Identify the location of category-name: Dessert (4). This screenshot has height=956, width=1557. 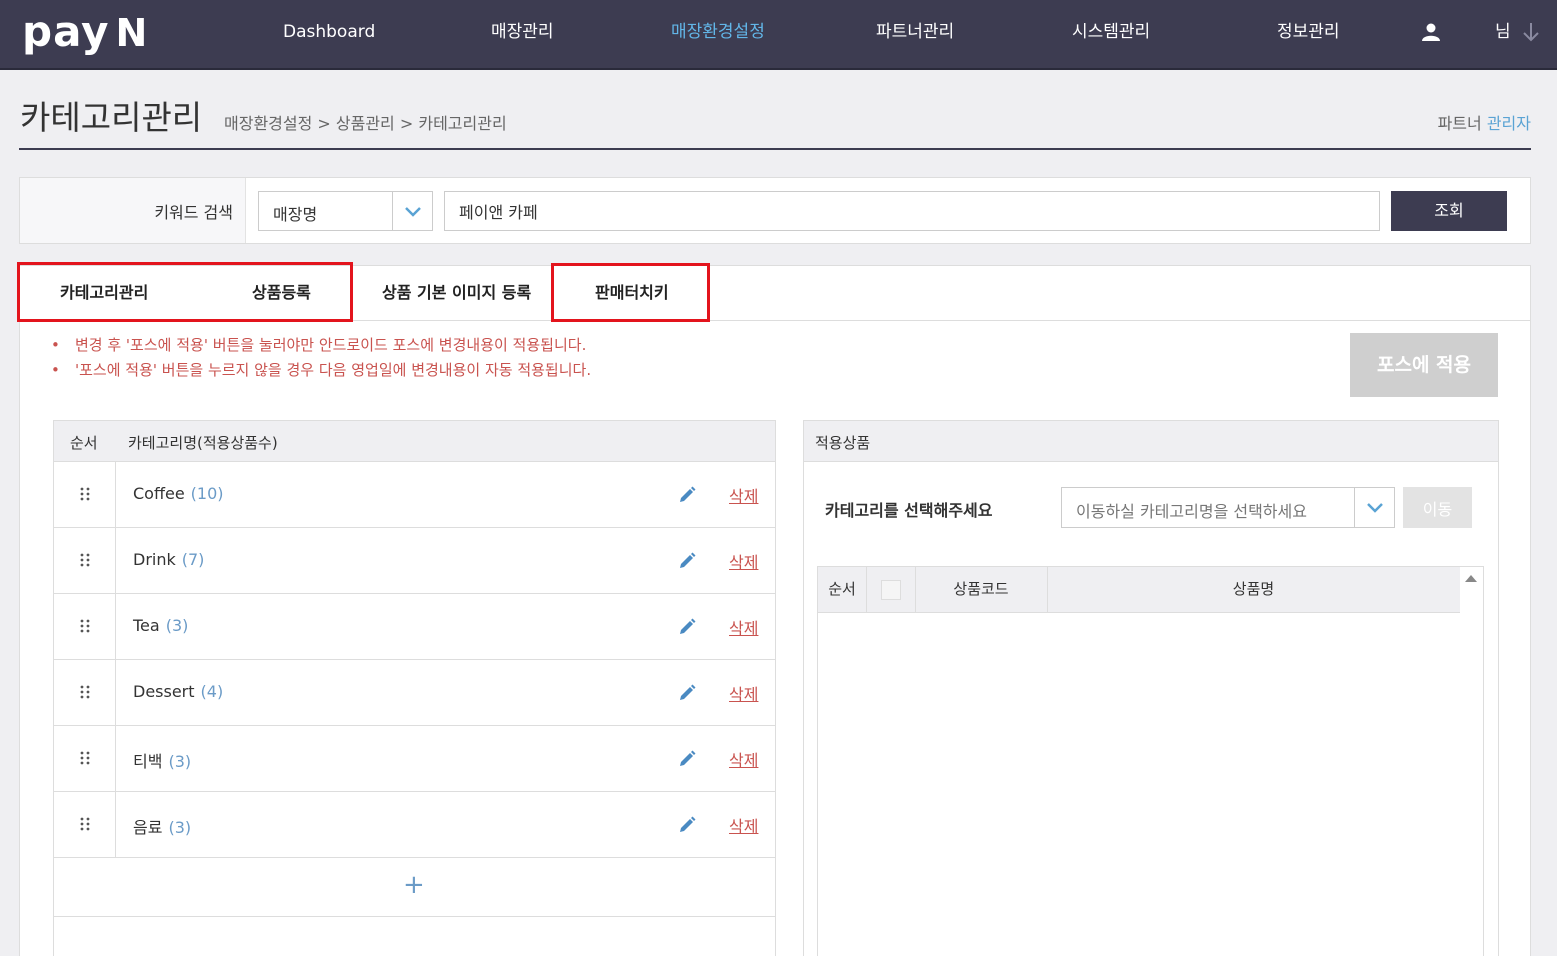
(178, 691).